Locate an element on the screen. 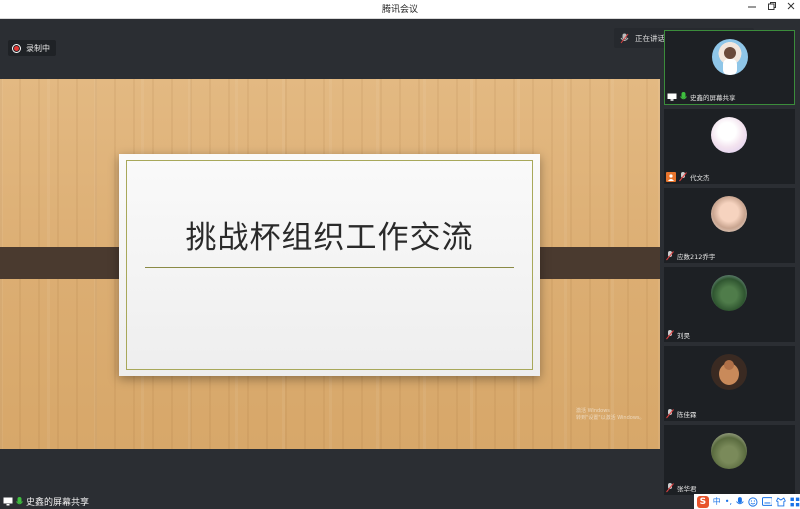 This screenshot has height=509, width=800. emoji-icon is located at coordinates (753, 501).